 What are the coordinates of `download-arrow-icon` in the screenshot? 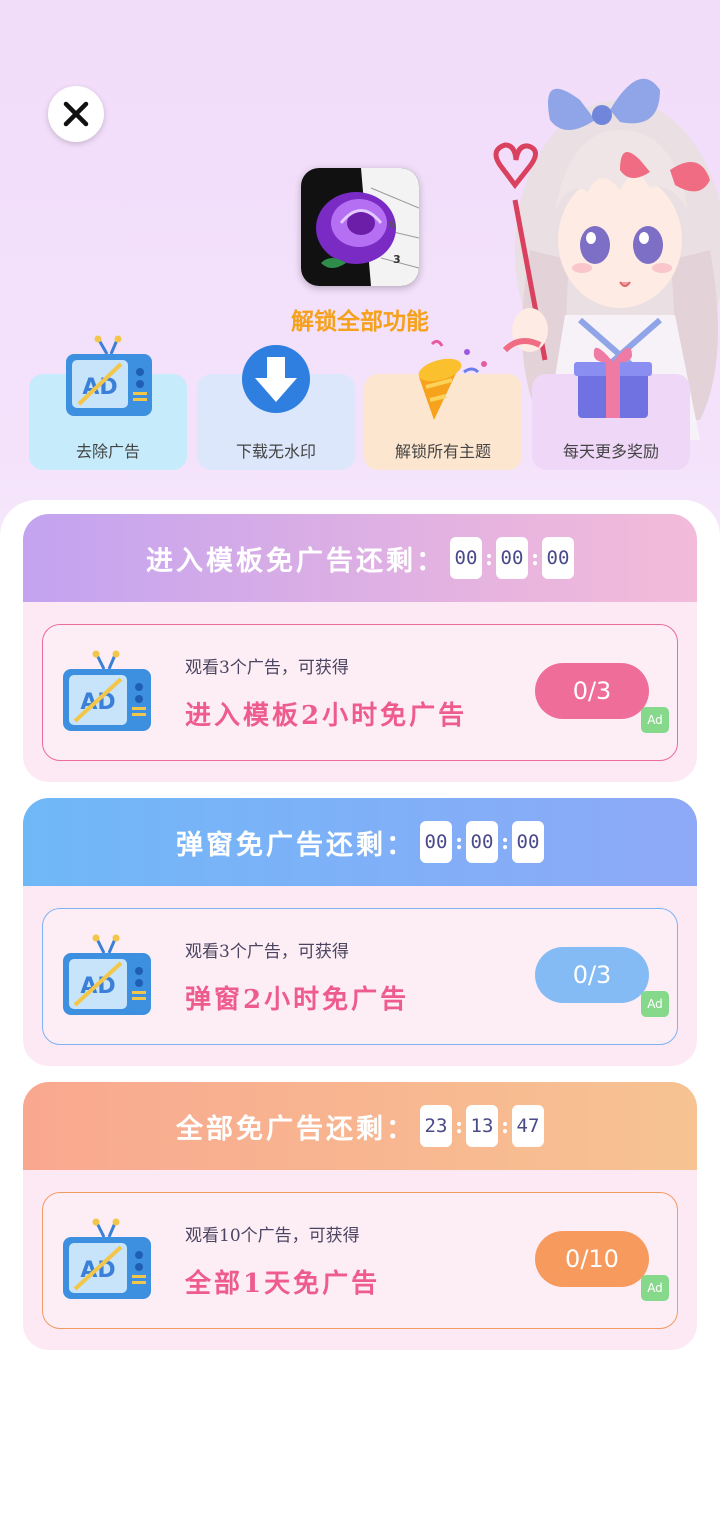 It's located at (276, 379).